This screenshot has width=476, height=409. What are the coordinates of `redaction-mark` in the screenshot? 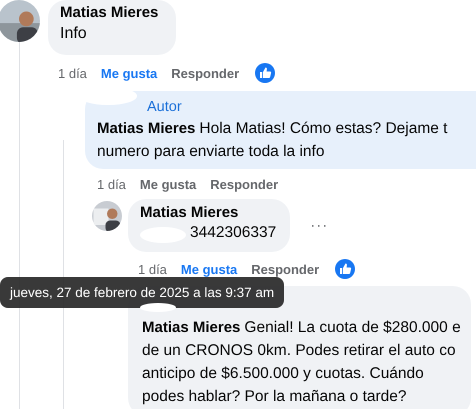 It's located at (158, 307).